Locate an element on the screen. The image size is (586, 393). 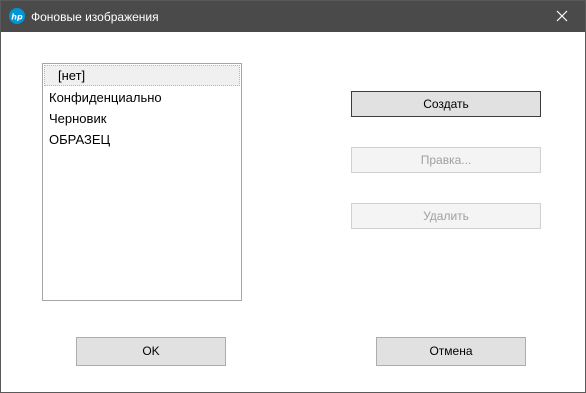
list-item-sample: ОБРАЗЕЦ is located at coordinates (142, 139).